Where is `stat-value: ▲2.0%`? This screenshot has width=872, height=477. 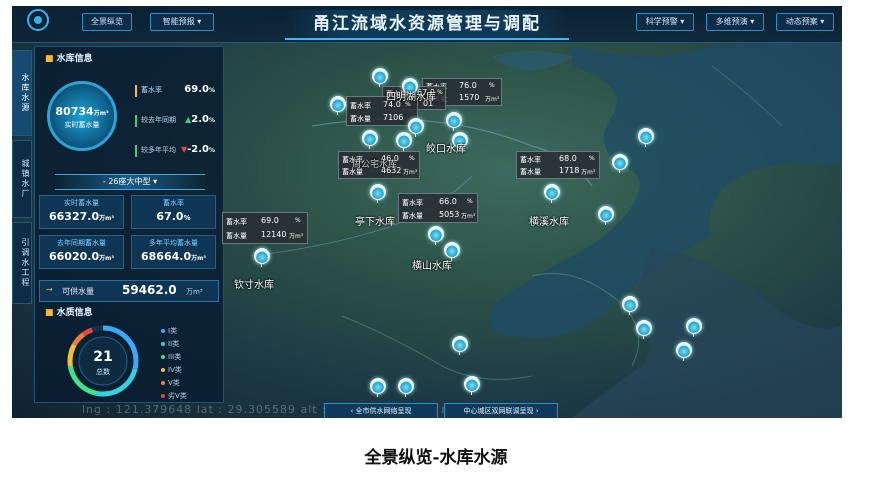
stat-value: ▲2.0% is located at coordinates (200, 119).